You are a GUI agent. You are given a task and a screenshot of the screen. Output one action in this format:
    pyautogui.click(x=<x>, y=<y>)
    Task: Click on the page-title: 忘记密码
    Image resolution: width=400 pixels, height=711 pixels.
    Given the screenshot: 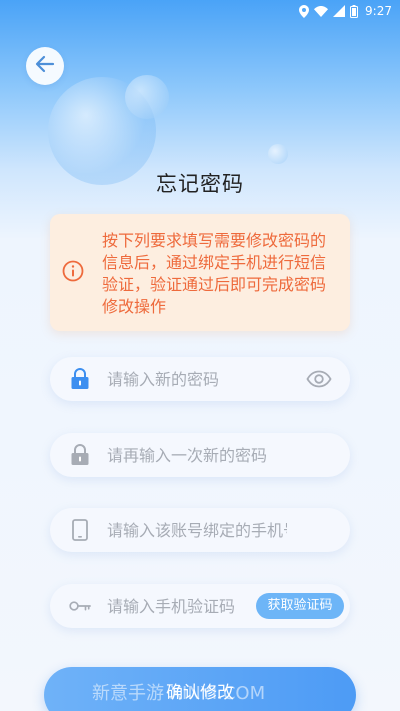 What is the action you would take?
    pyautogui.click(x=200, y=184)
    